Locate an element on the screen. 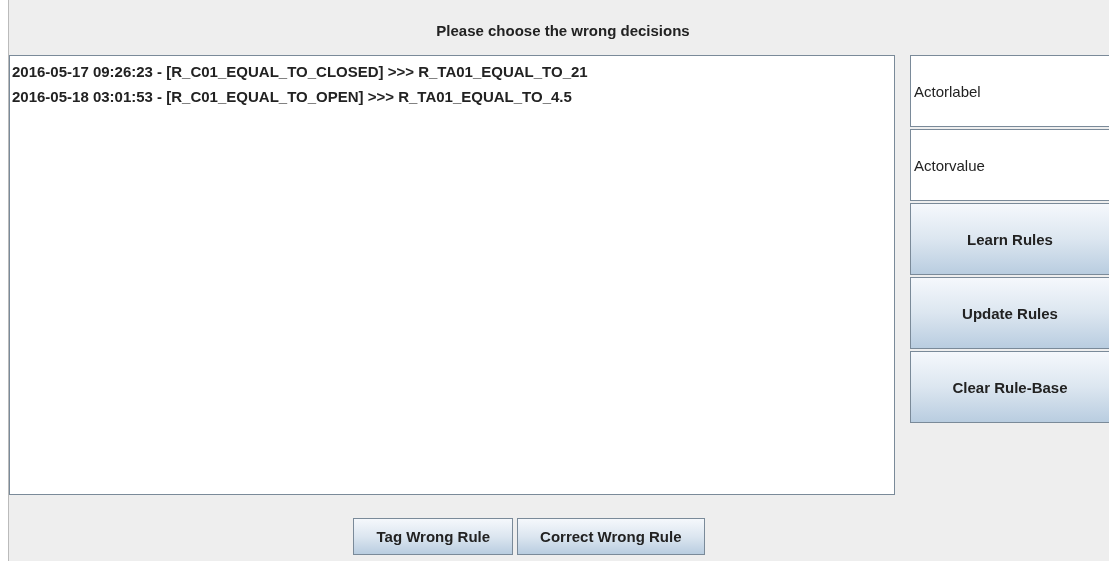 The height and width of the screenshot is (561, 1109). decision-item: 2016-05-18 03:01:53 - [R_C01_EQUAL_TO_OPEN] >>> R_TA01_EQUAL_TO_4.5 is located at coordinates (452, 96).